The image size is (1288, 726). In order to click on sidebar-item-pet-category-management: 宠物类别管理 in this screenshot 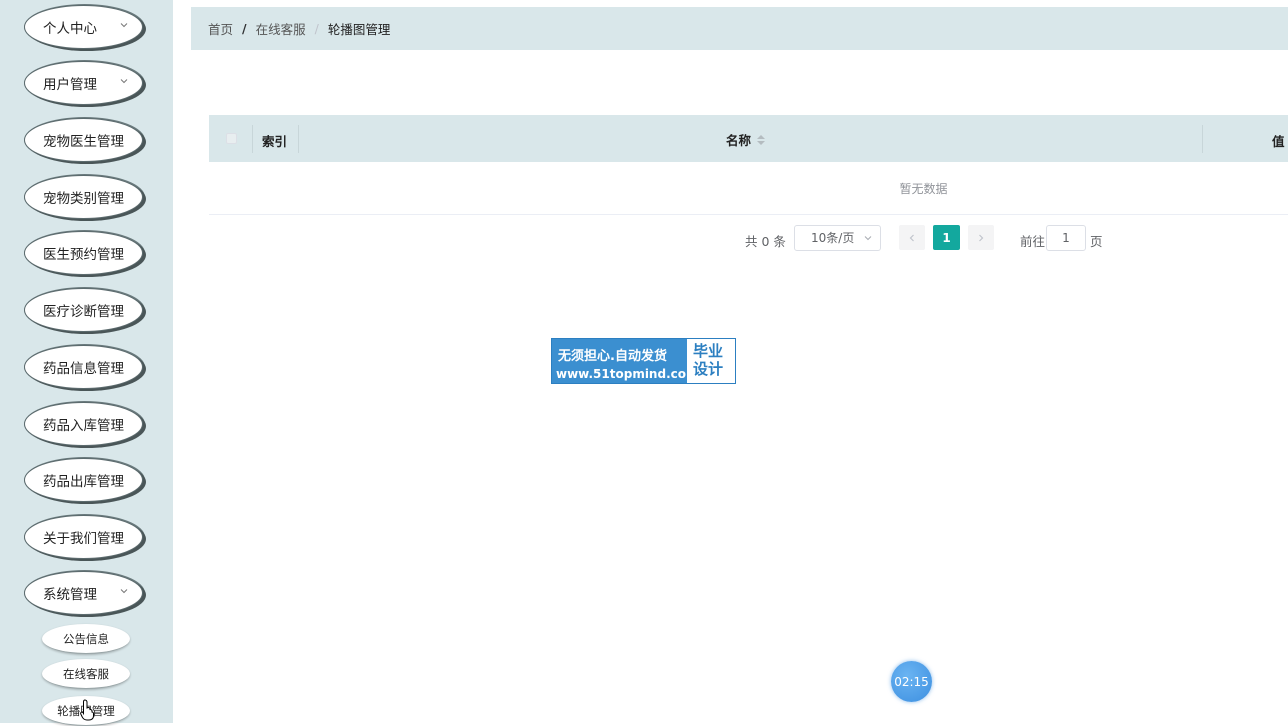, I will do `click(83, 197)`.